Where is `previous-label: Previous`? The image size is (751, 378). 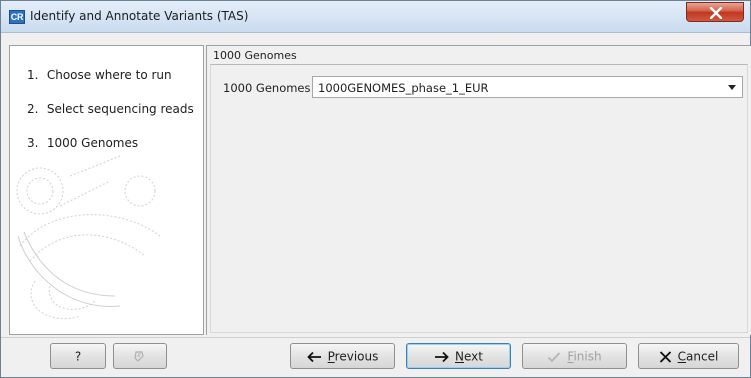
previous-label: Previous is located at coordinates (353, 356).